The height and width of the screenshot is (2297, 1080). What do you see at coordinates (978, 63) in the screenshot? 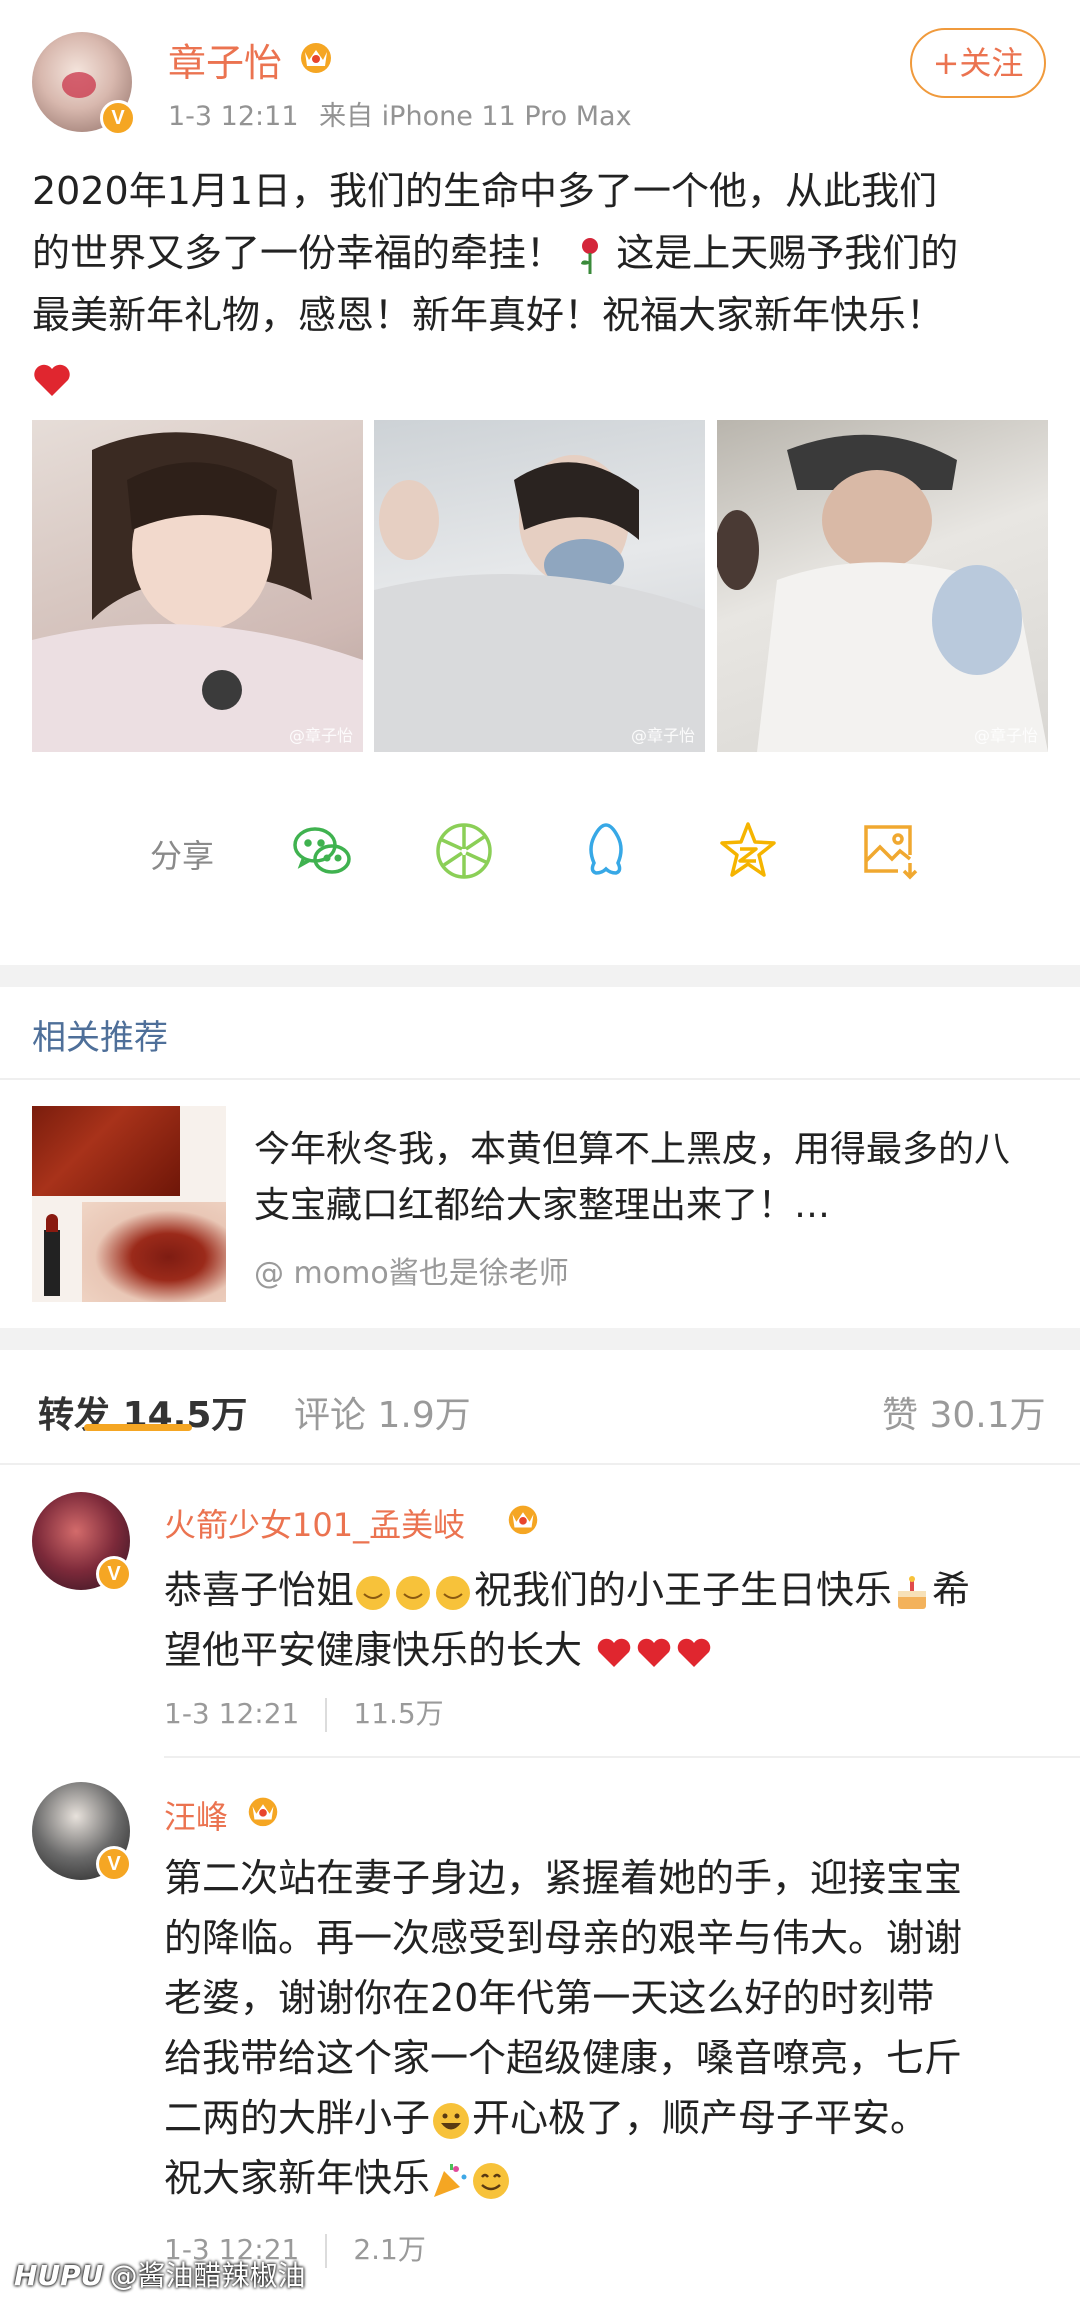
I see `follow-button: +关注` at bounding box center [978, 63].